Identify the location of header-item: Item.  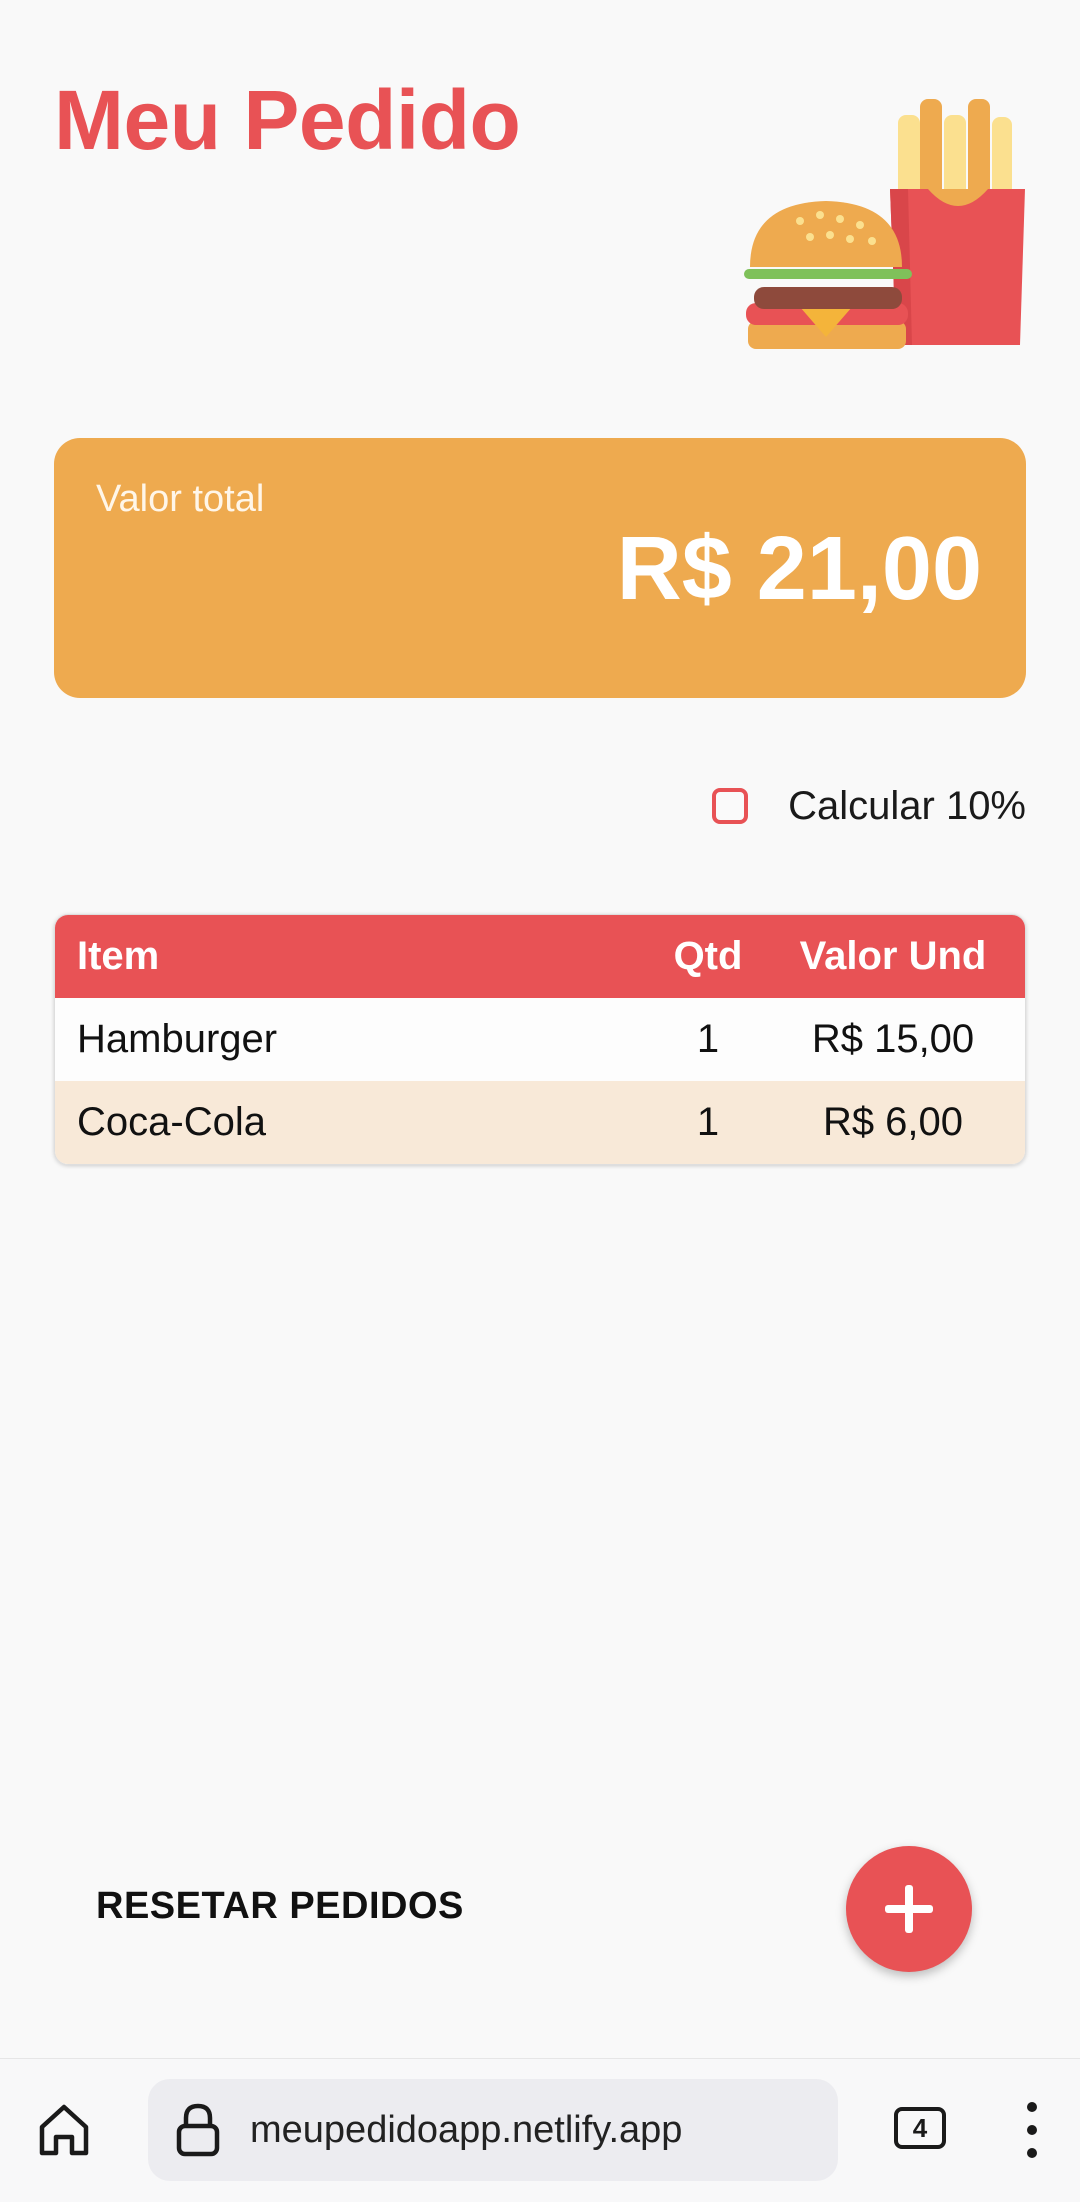
(118, 956).